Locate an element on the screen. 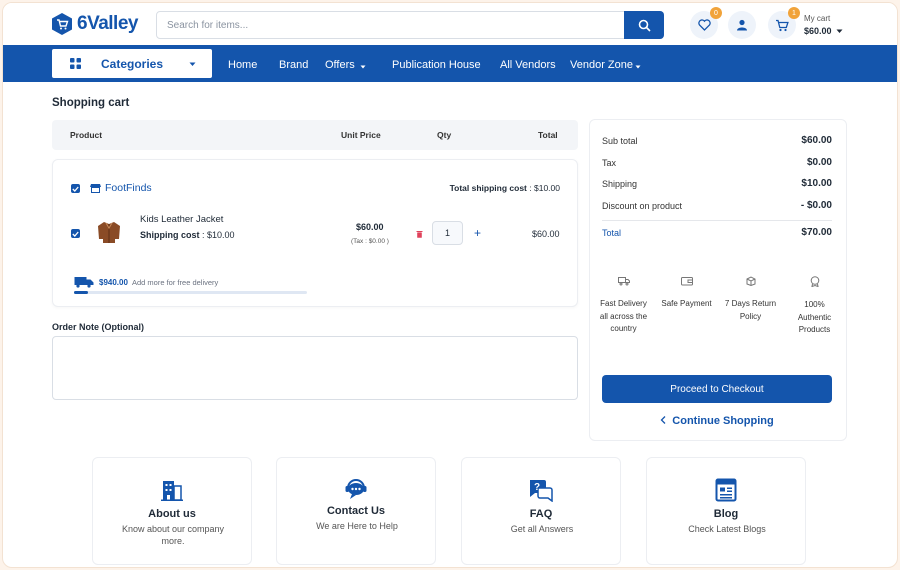  my-cart-total: $60.00 is located at coordinates (818, 31).